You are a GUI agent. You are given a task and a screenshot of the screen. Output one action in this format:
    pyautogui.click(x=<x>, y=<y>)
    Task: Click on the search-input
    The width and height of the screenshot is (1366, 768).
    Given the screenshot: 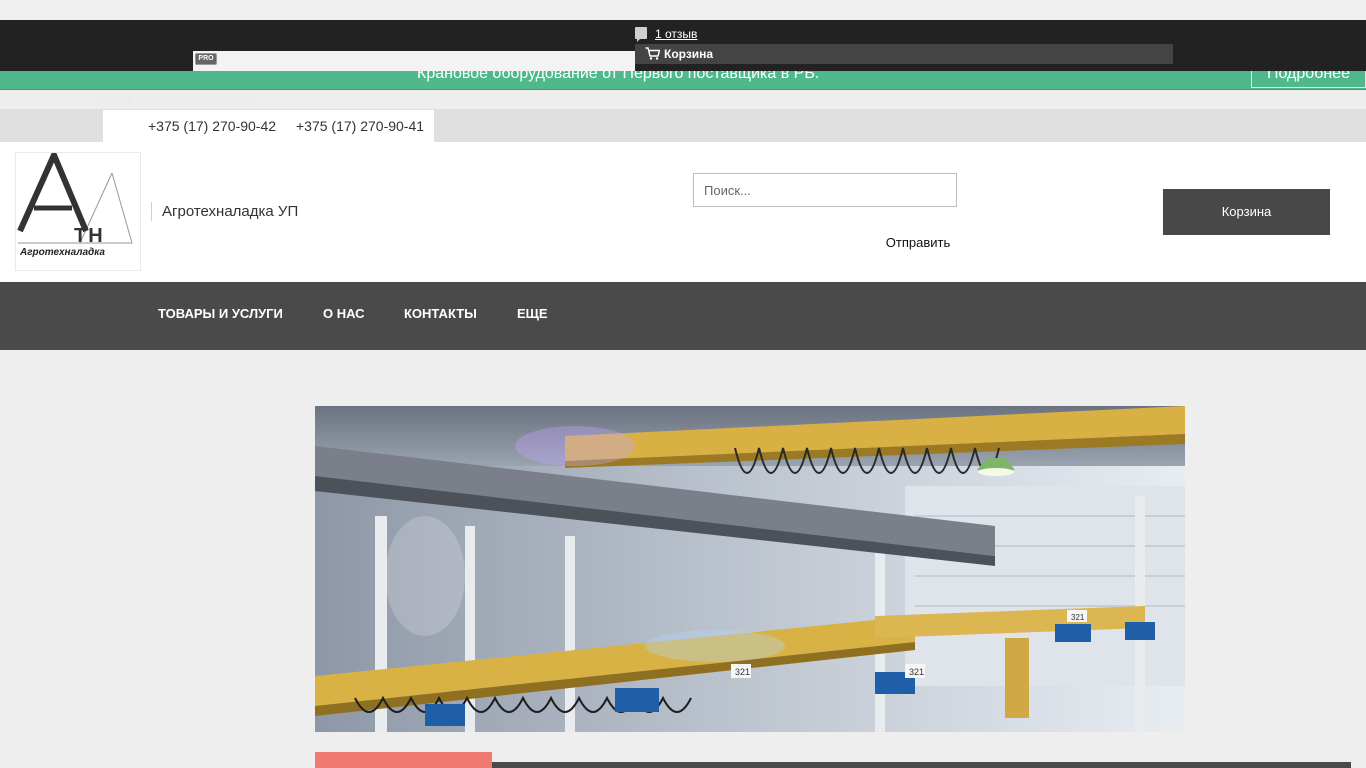 What is the action you would take?
    pyautogui.click(x=825, y=190)
    